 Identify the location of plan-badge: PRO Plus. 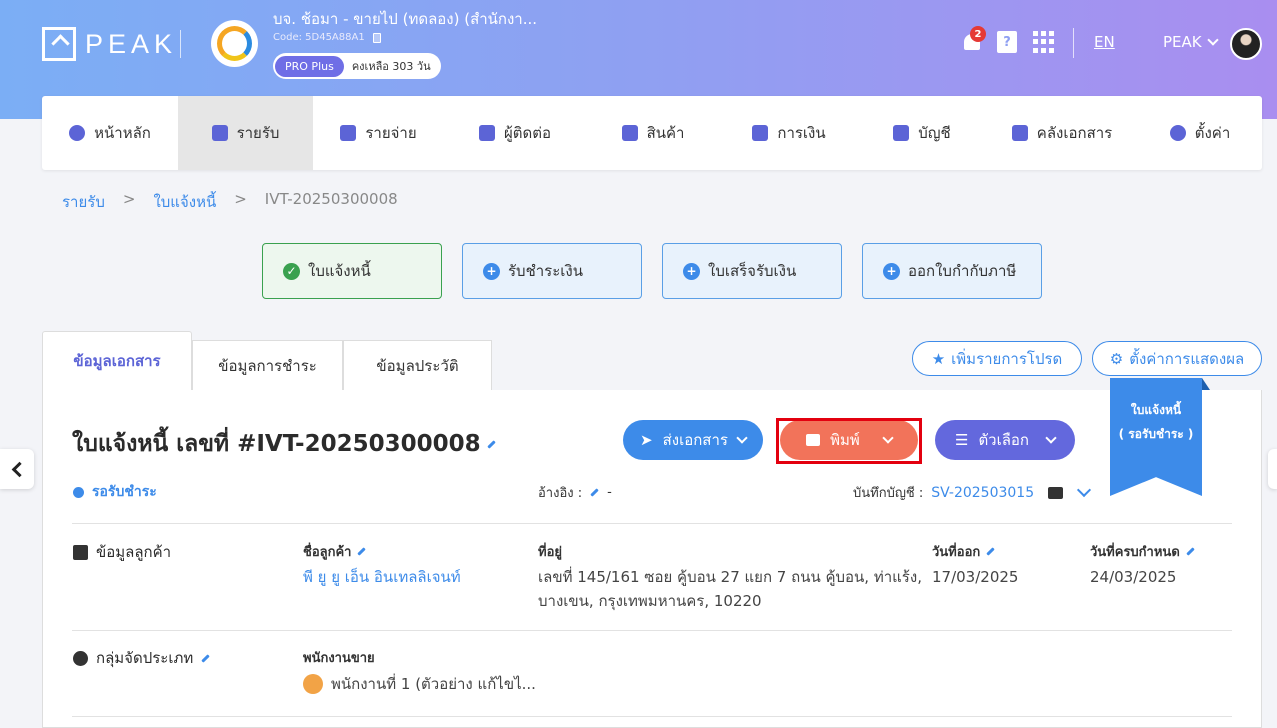
(309, 66).